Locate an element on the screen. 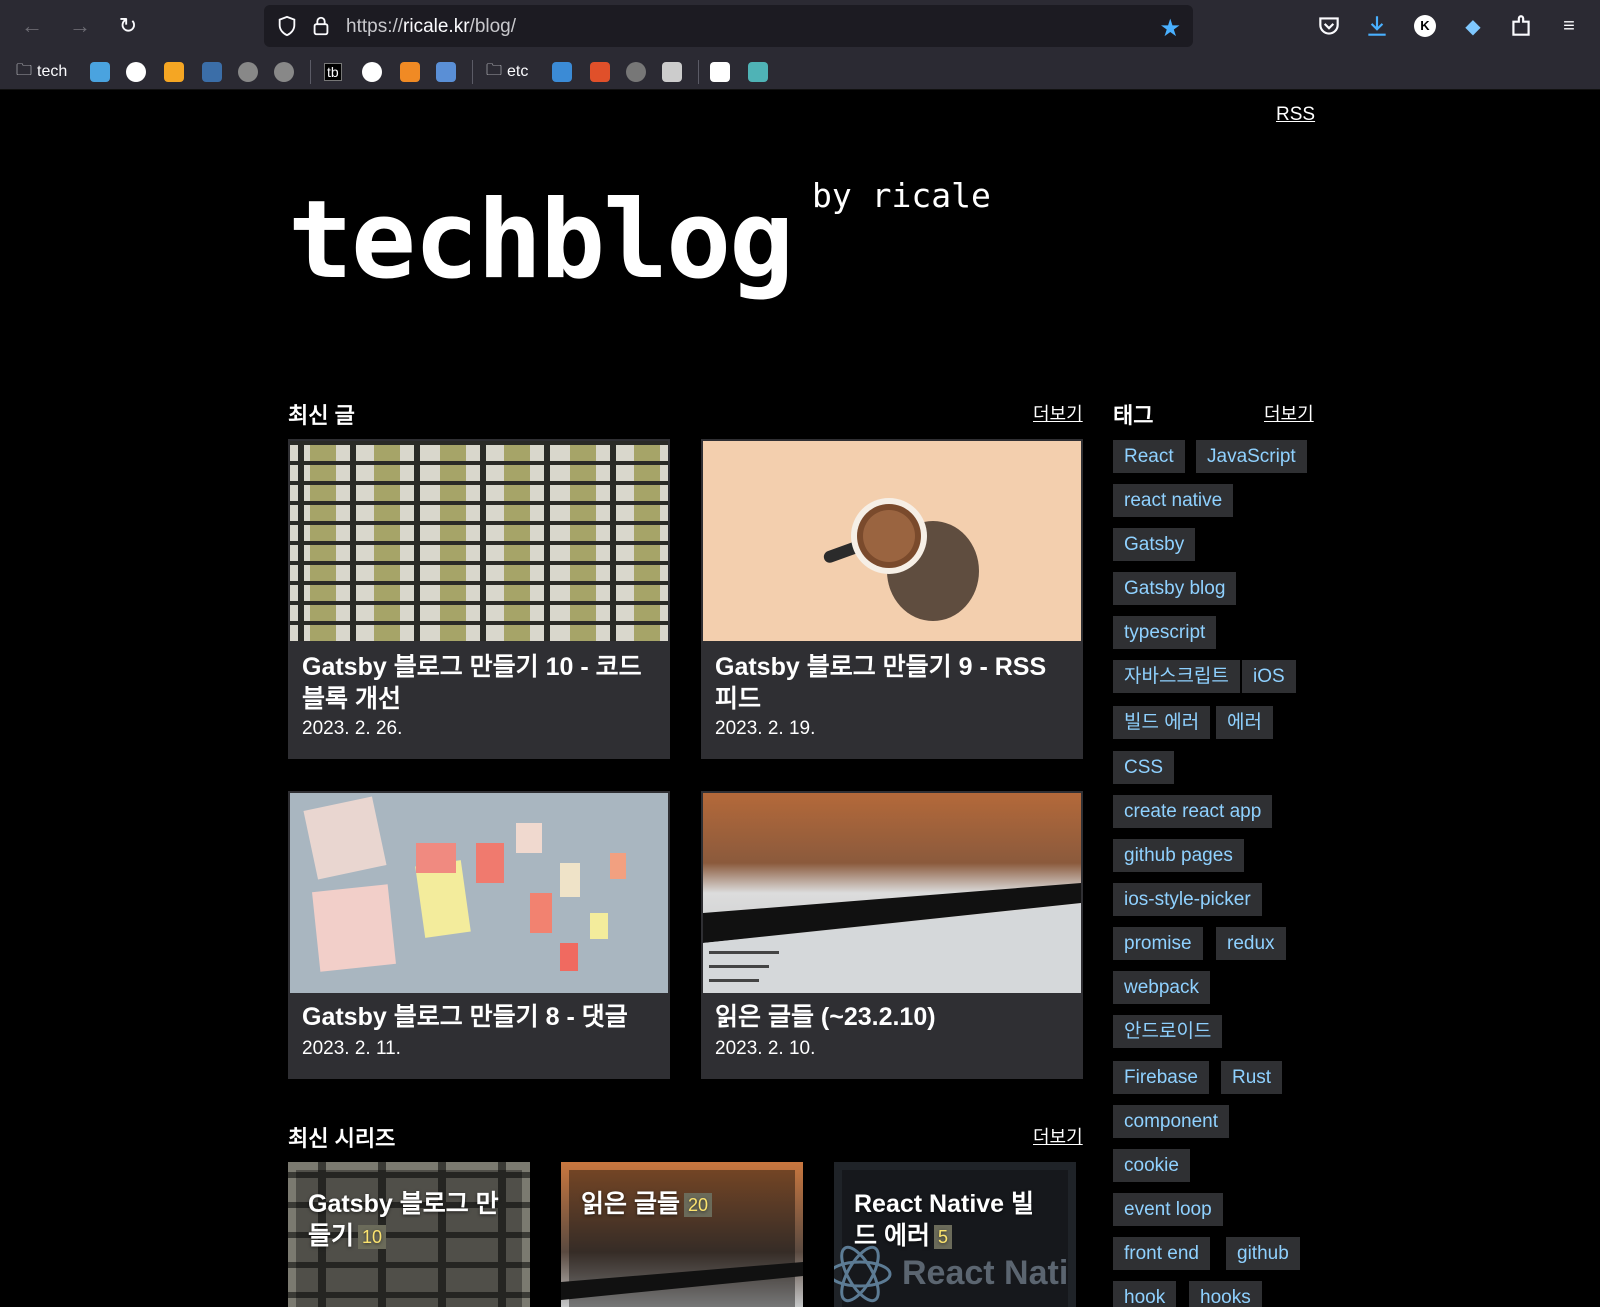 The height and width of the screenshot is (1307, 1600). tag-react-native: react native is located at coordinates (1173, 500).